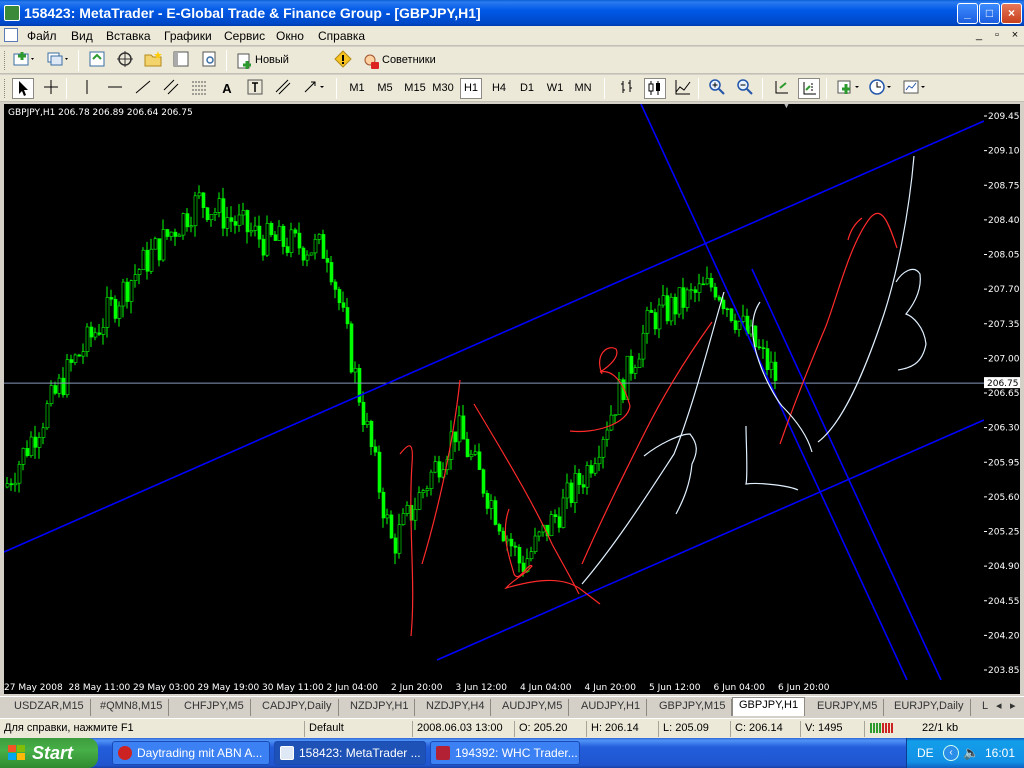 The width and height of the screenshot is (1024, 768). I want to click on crosshair-icon, so click(51, 88).